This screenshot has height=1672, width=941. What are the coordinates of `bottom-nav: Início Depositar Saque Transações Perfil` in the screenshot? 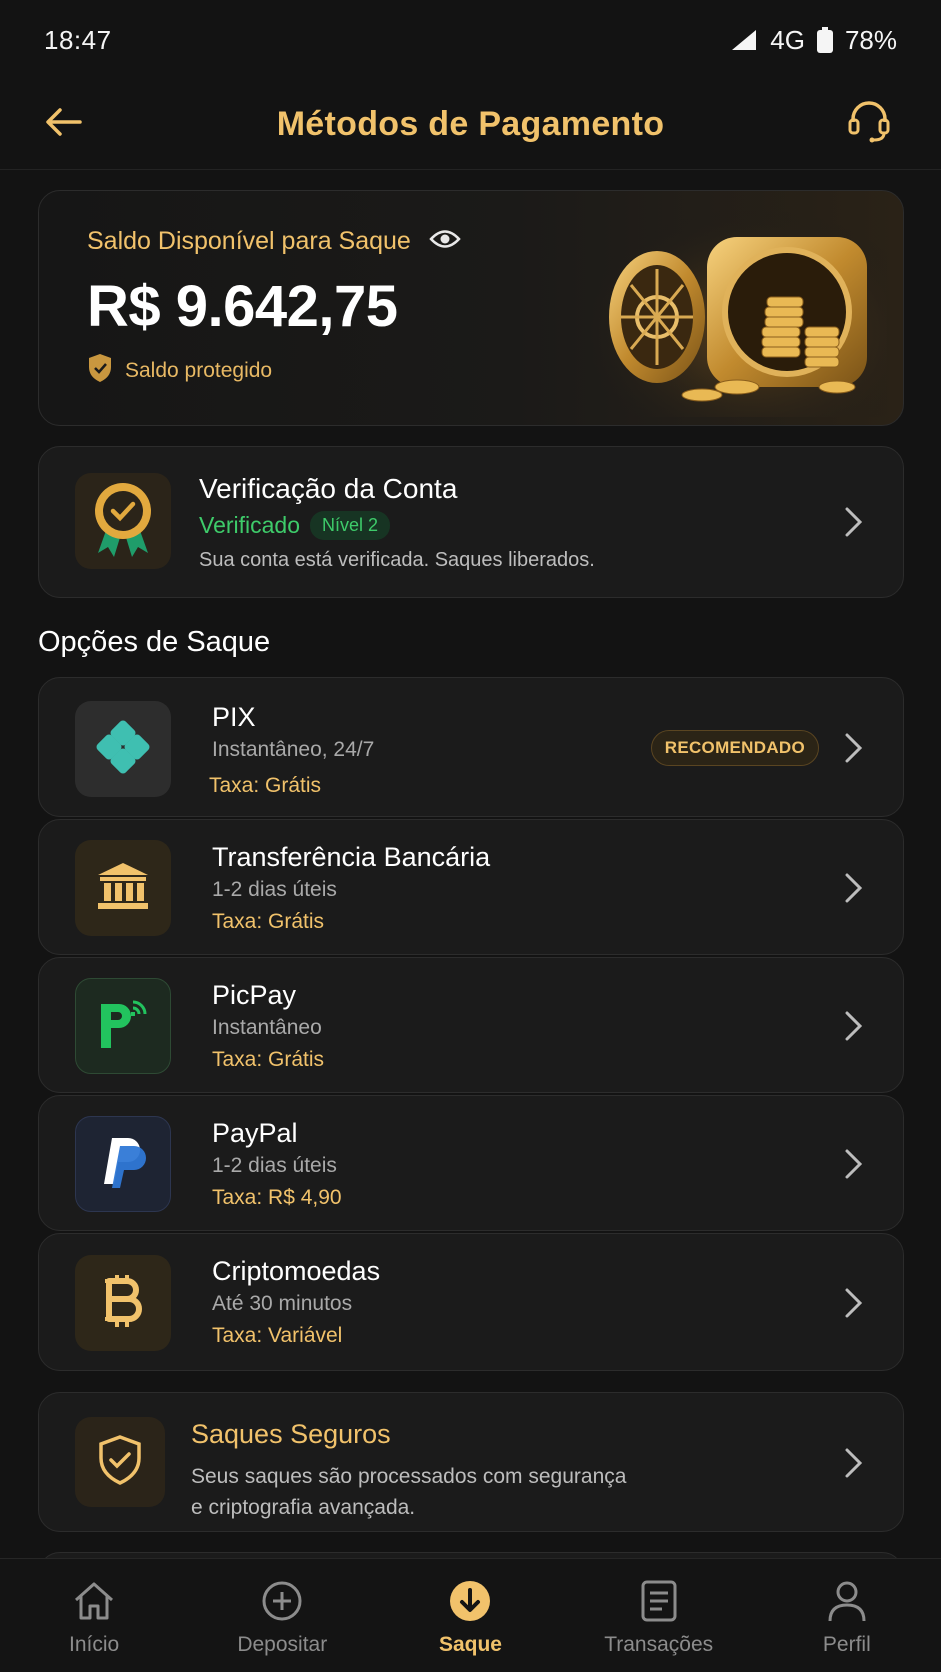 It's located at (470, 1615).